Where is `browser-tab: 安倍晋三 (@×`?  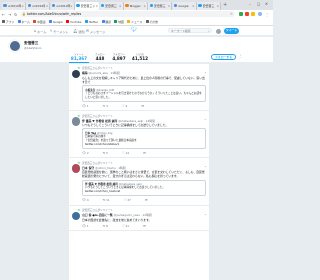 browser-tab: 安倍晋三 (@× is located at coordinates (87, 5).